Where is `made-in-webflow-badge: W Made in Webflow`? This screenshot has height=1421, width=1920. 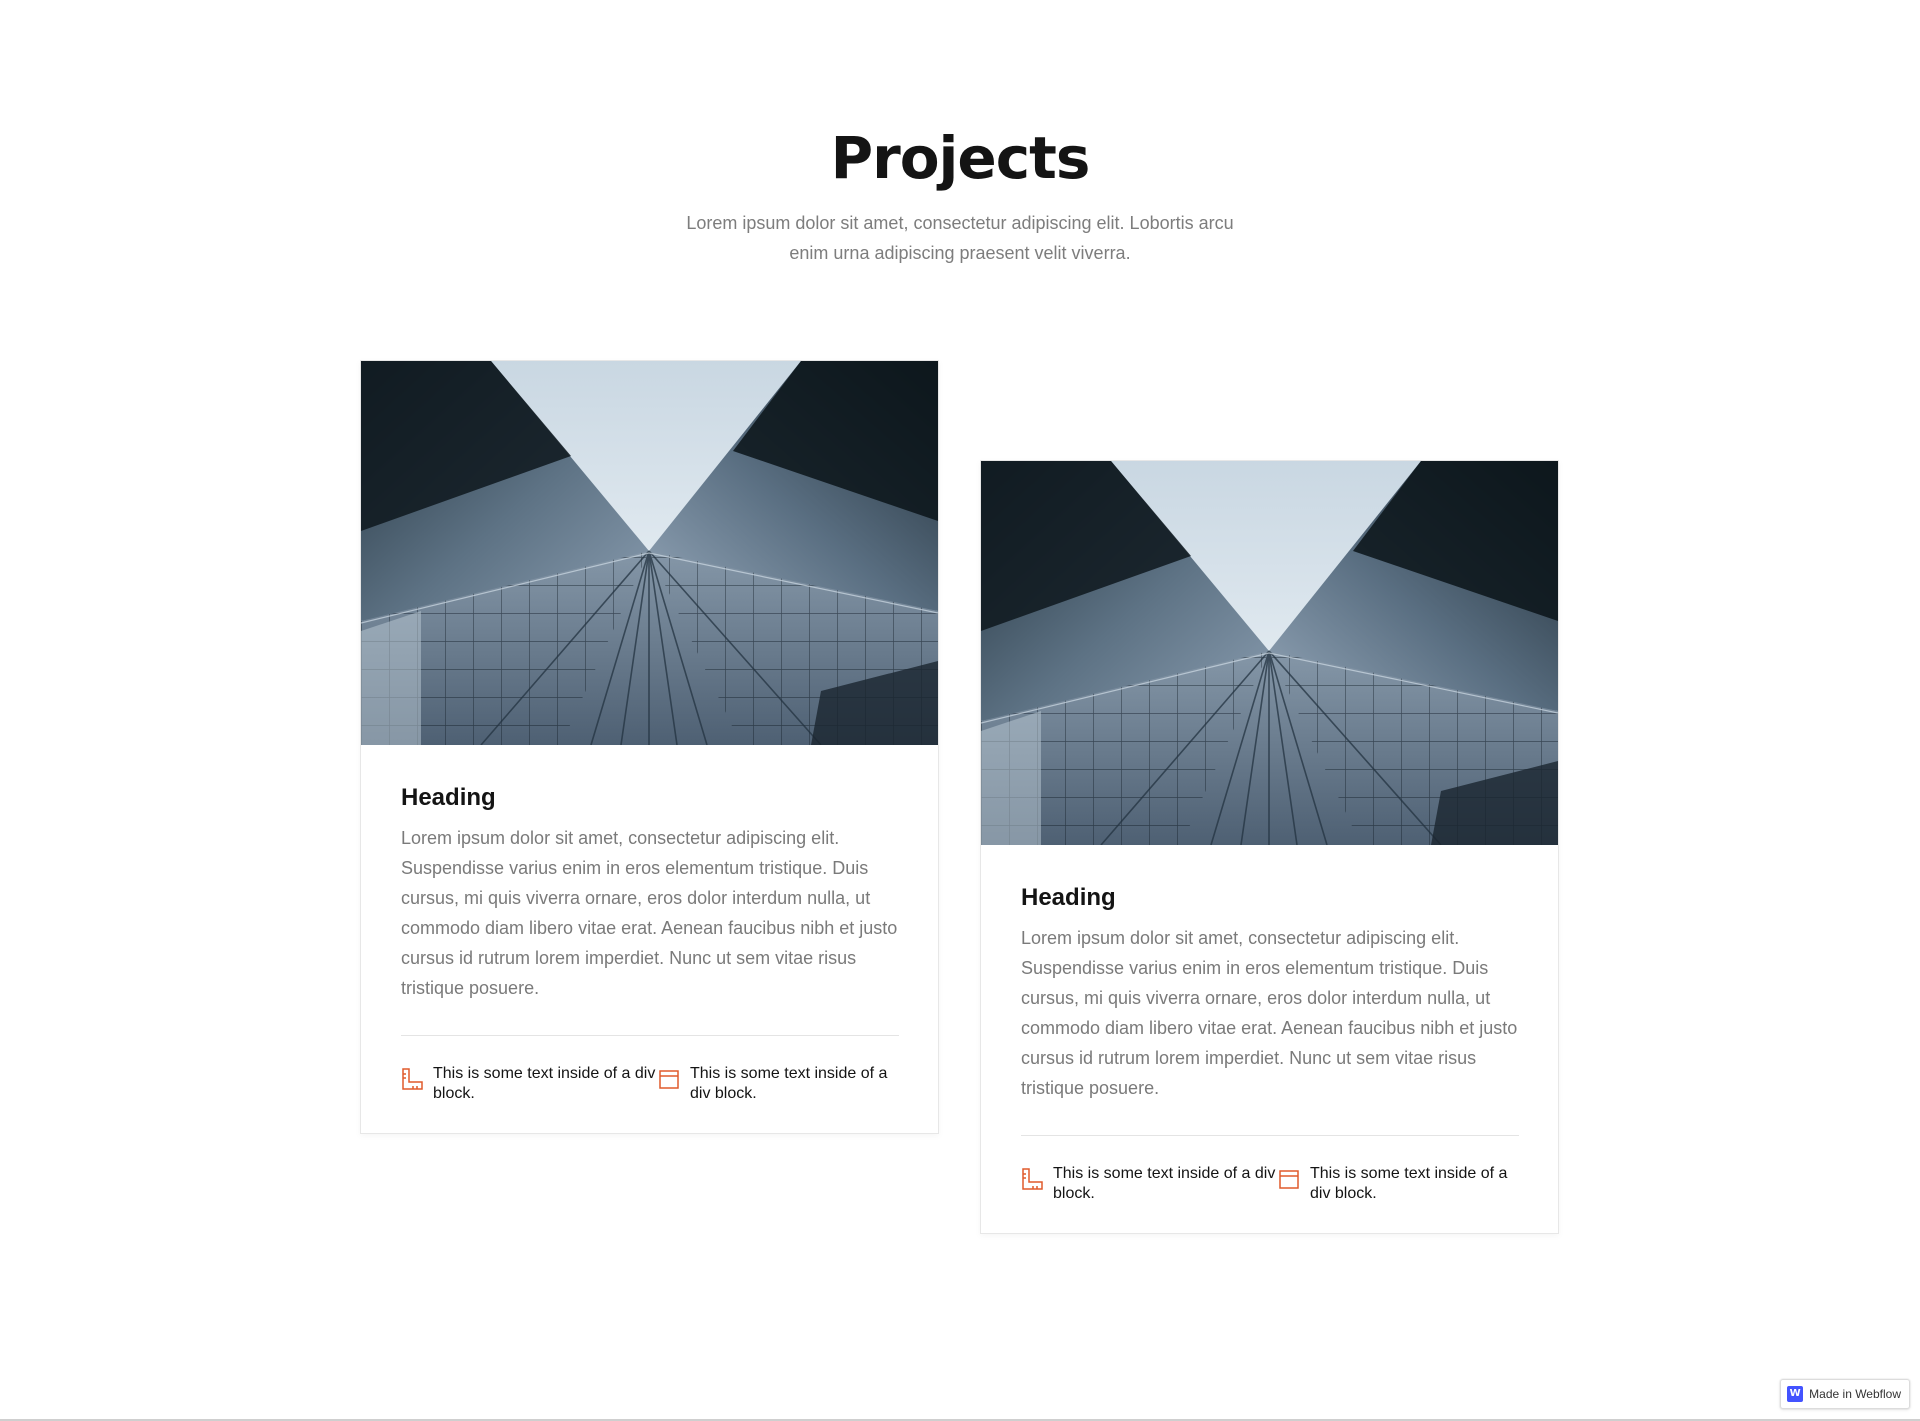 made-in-webflow-badge: W Made in Webflow is located at coordinates (1845, 1394).